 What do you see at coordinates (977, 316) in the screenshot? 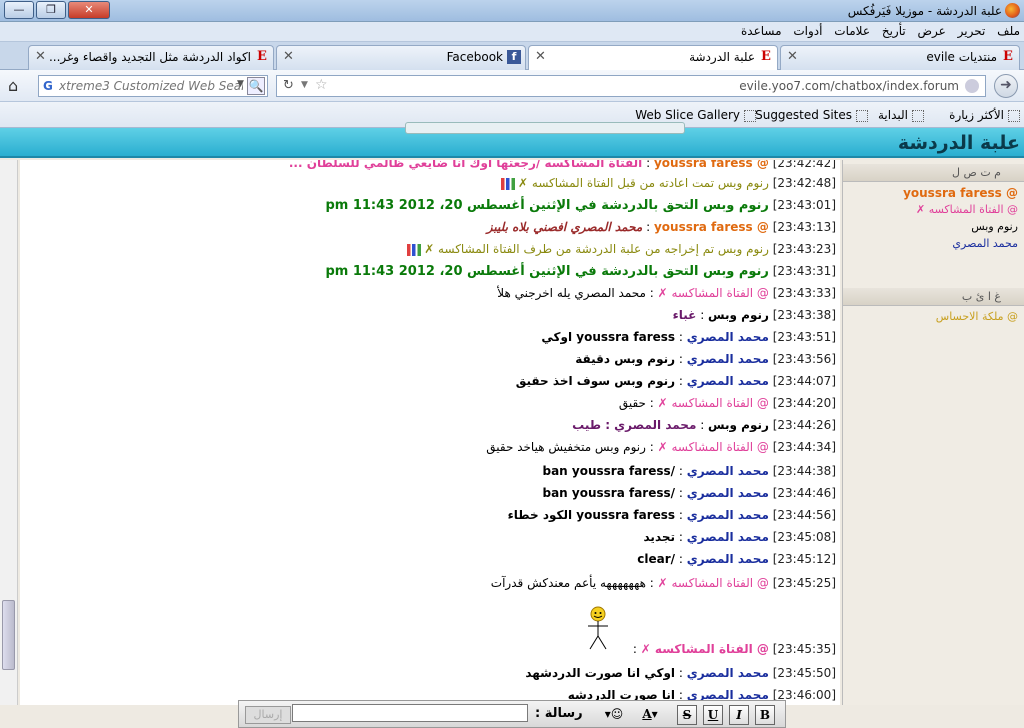
I see `user-list-item: @ ملكة الاحساس` at bounding box center [977, 316].